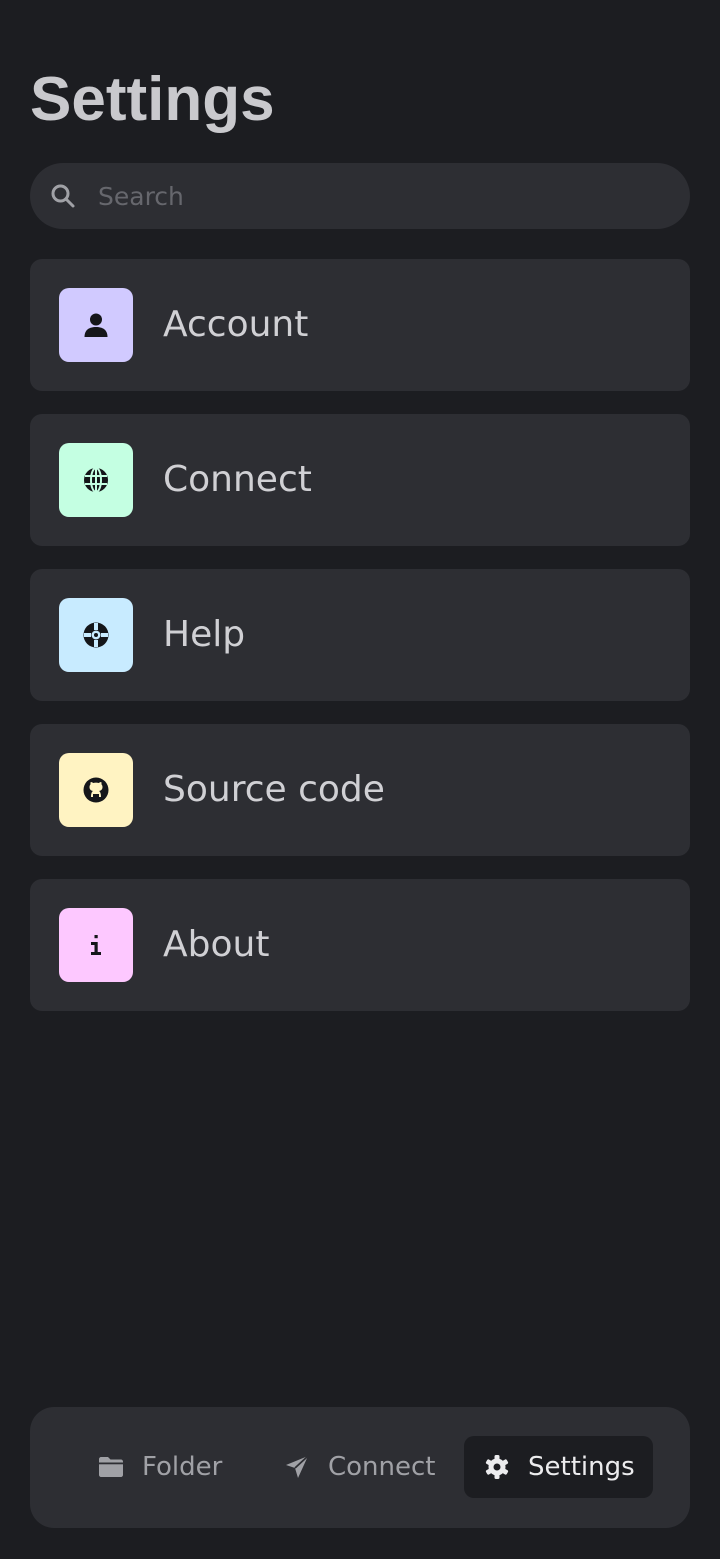 This screenshot has width=720, height=1559. I want to click on send-icon, so click(297, 1466).